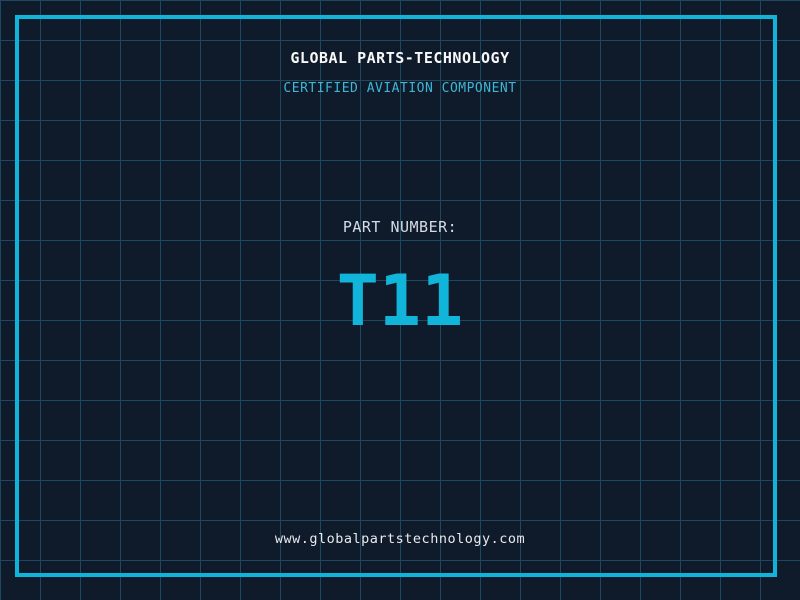  I want to click on part-number-label: PART NUMBER:, so click(400, 227).